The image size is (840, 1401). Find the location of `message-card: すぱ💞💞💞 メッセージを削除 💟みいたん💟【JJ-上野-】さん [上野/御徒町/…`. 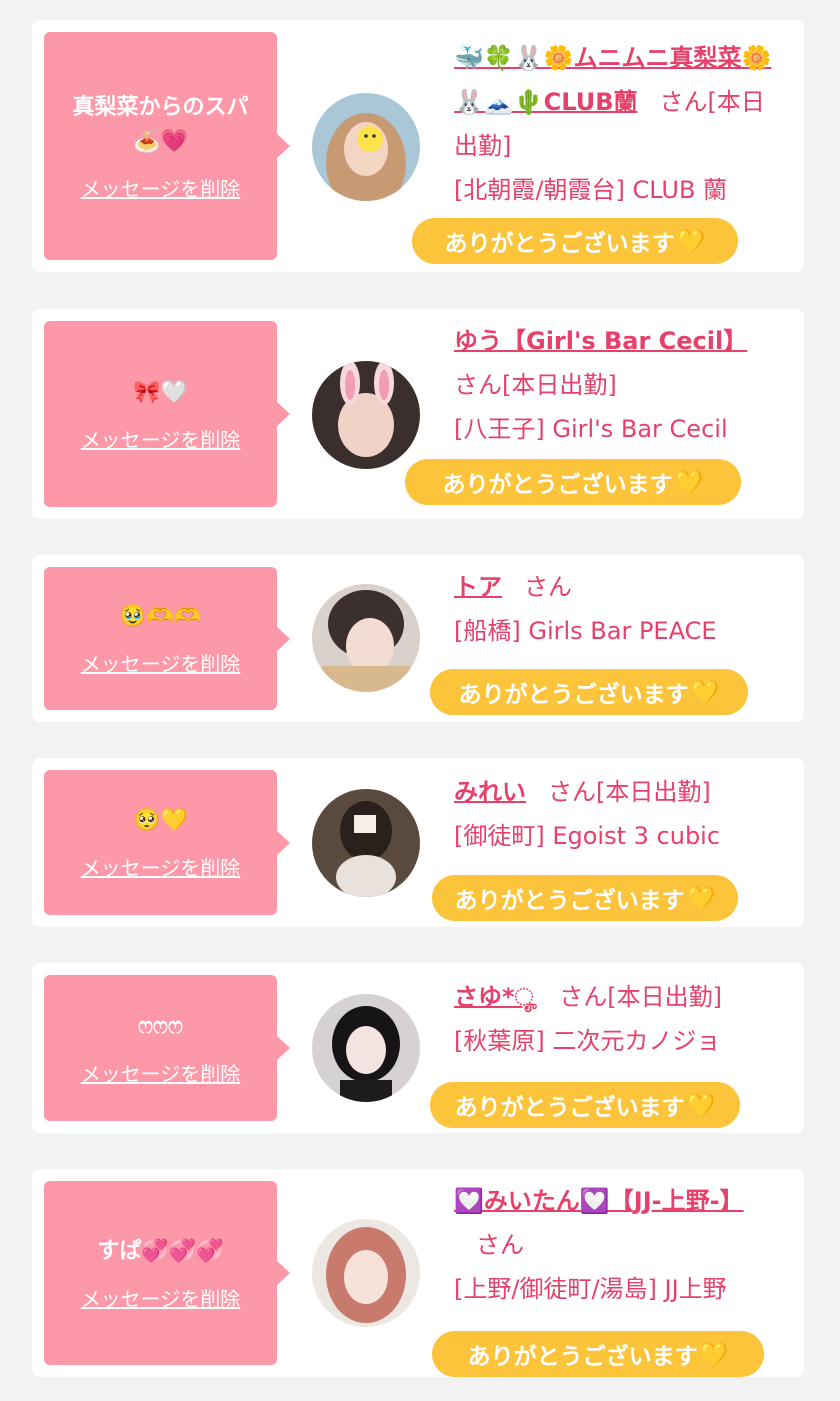

message-card: すぱ💞💞💞 メッセージを削除 💟みいたん💟【JJ-上野-】さん [上野/御徒町/… is located at coordinates (418, 1273).